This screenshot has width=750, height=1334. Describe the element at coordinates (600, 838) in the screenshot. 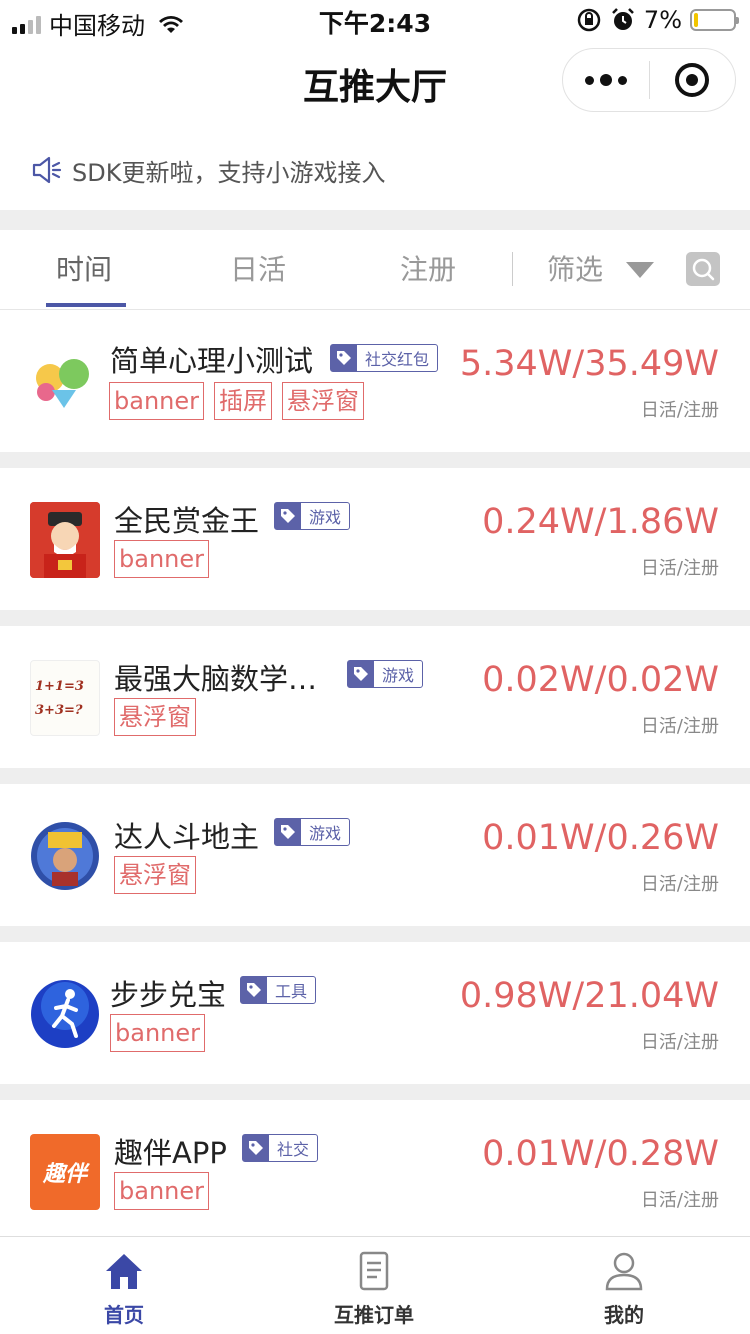

I see `daily-register-stat: 0.01W/0.26W` at that location.